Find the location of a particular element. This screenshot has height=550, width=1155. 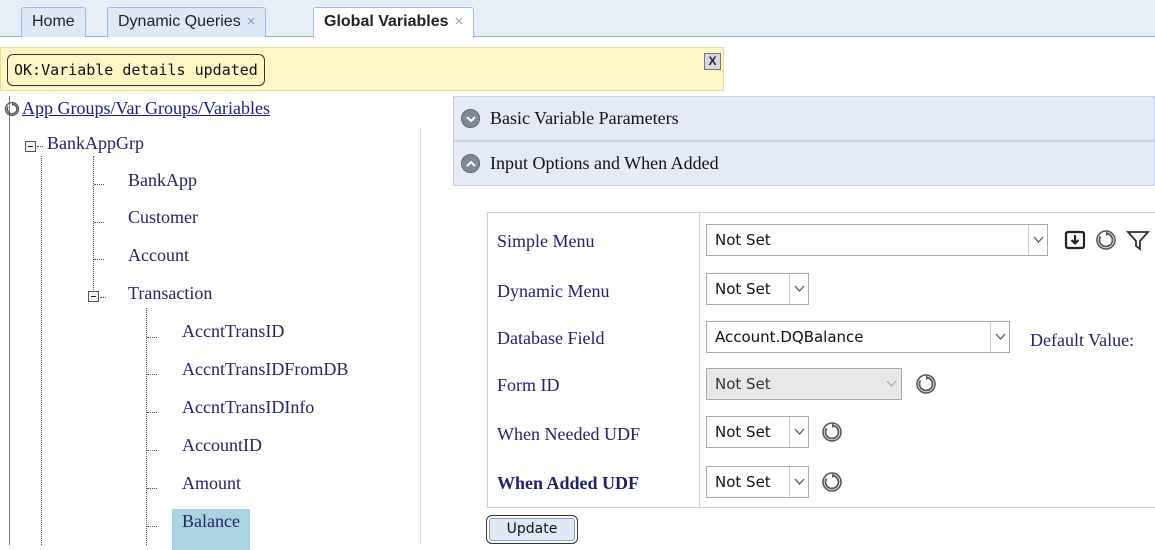

tree-node-variable: Amount is located at coordinates (211, 483).